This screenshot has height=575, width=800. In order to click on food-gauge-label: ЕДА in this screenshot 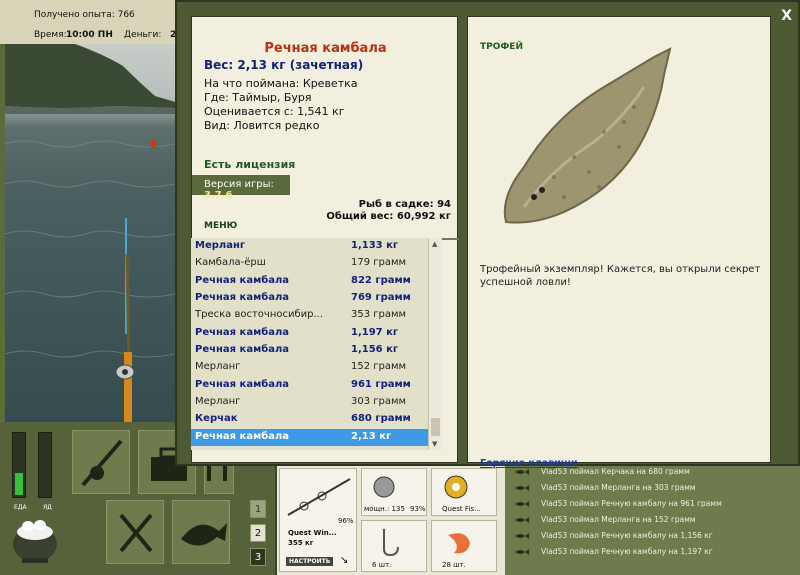, I will do `click(20, 507)`.